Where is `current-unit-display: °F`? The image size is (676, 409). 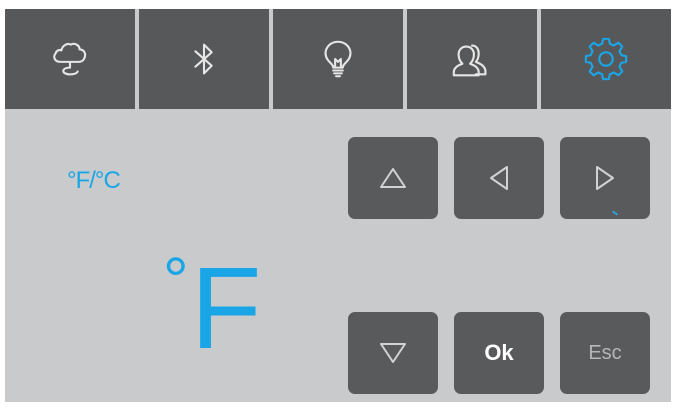
current-unit-display: °F is located at coordinates (212, 308).